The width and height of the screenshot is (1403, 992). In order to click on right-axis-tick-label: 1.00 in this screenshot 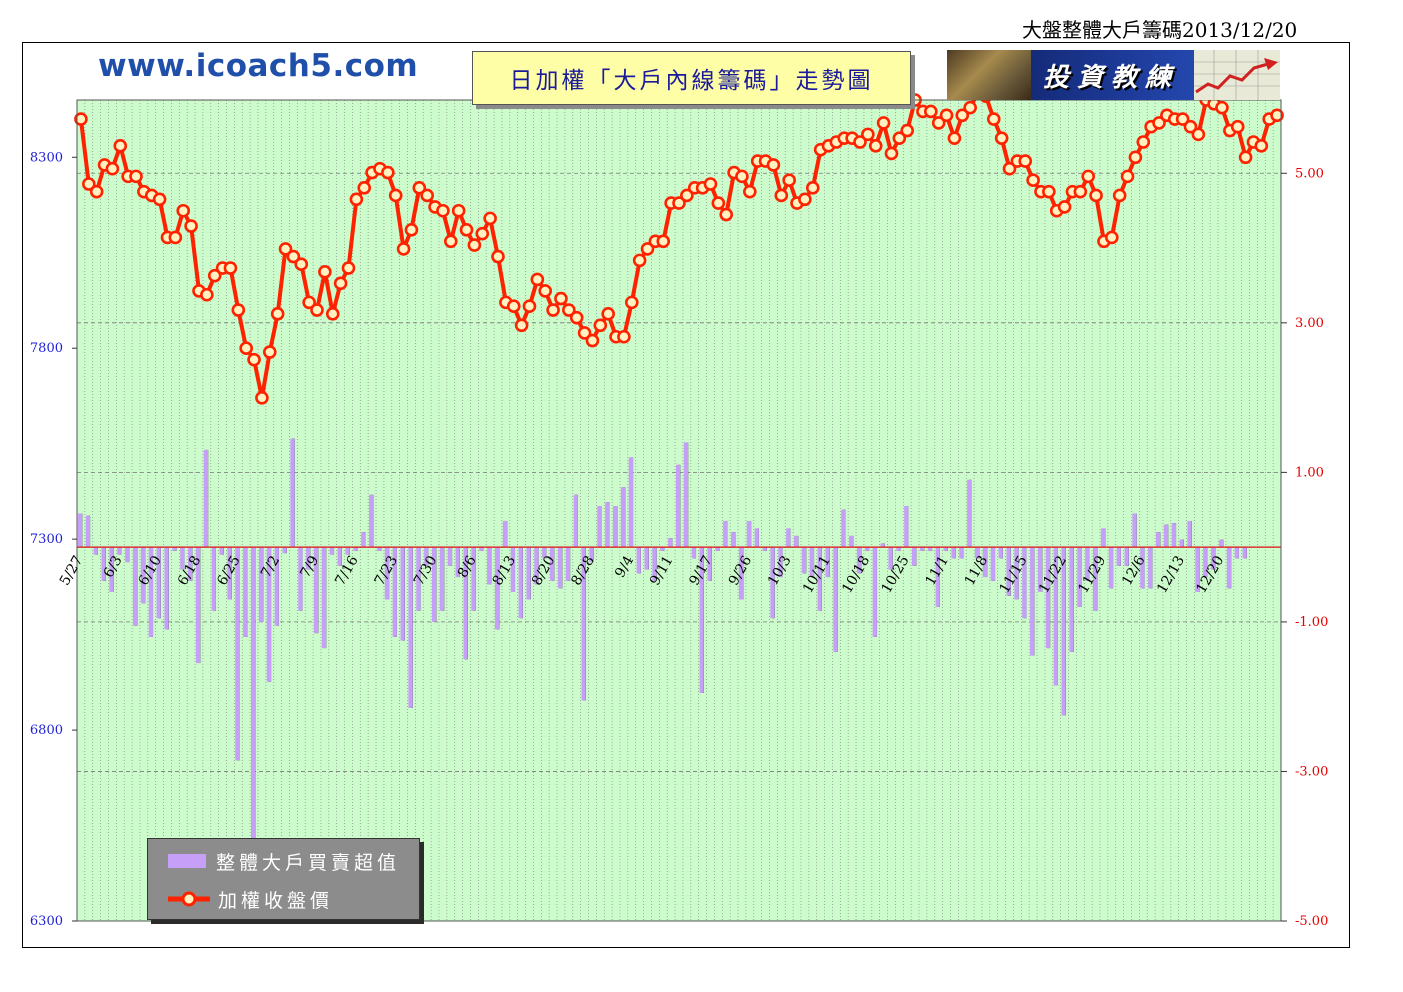, I will do `click(1309, 472)`.